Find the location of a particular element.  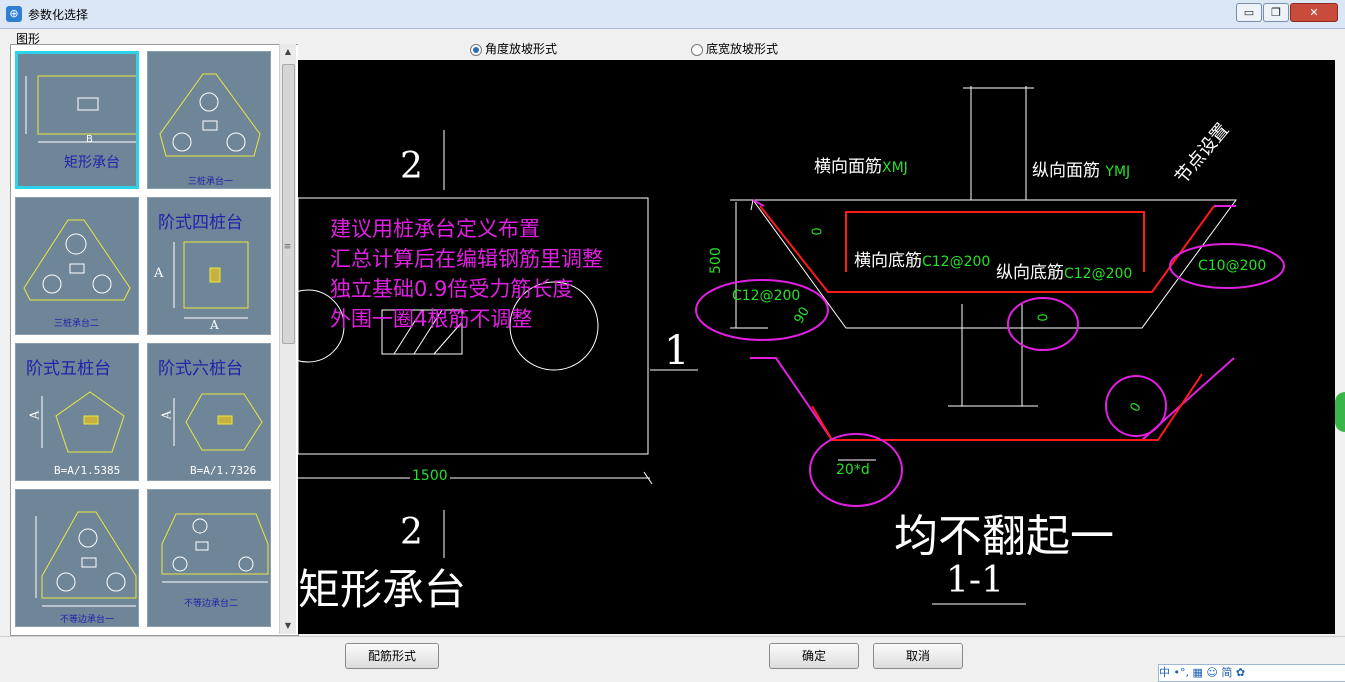

thumb-tri2-cap: 三桩承台二 is located at coordinates (77, 266).